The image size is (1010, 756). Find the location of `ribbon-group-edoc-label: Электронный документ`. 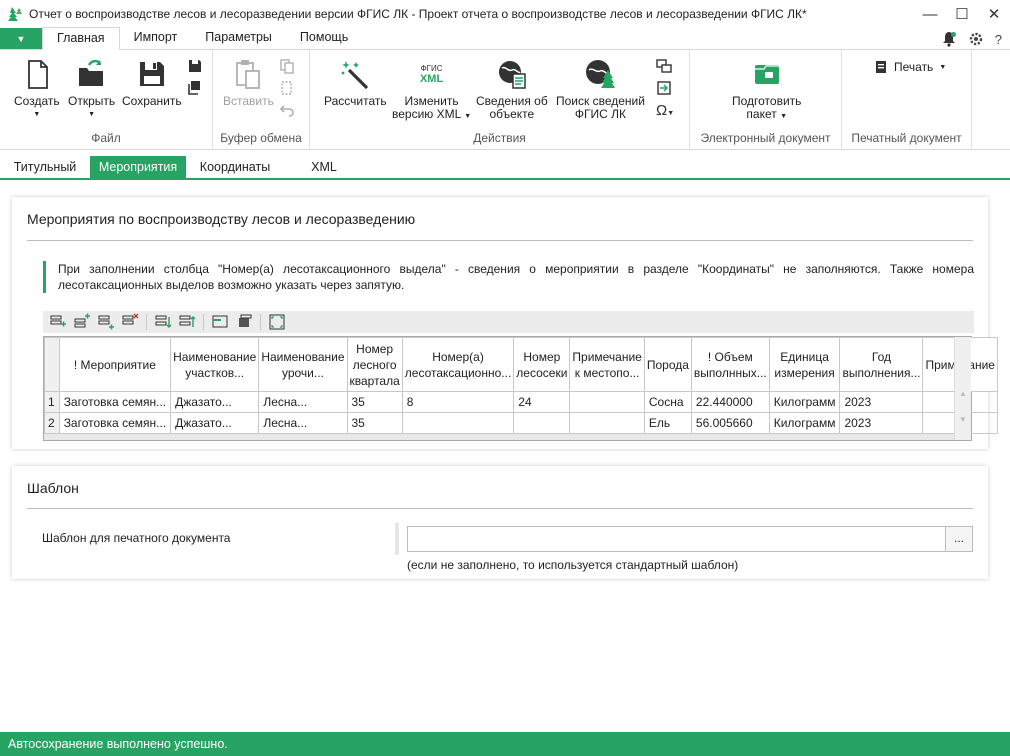

ribbon-group-edoc-label: Электронный документ is located at coordinates (765, 138).